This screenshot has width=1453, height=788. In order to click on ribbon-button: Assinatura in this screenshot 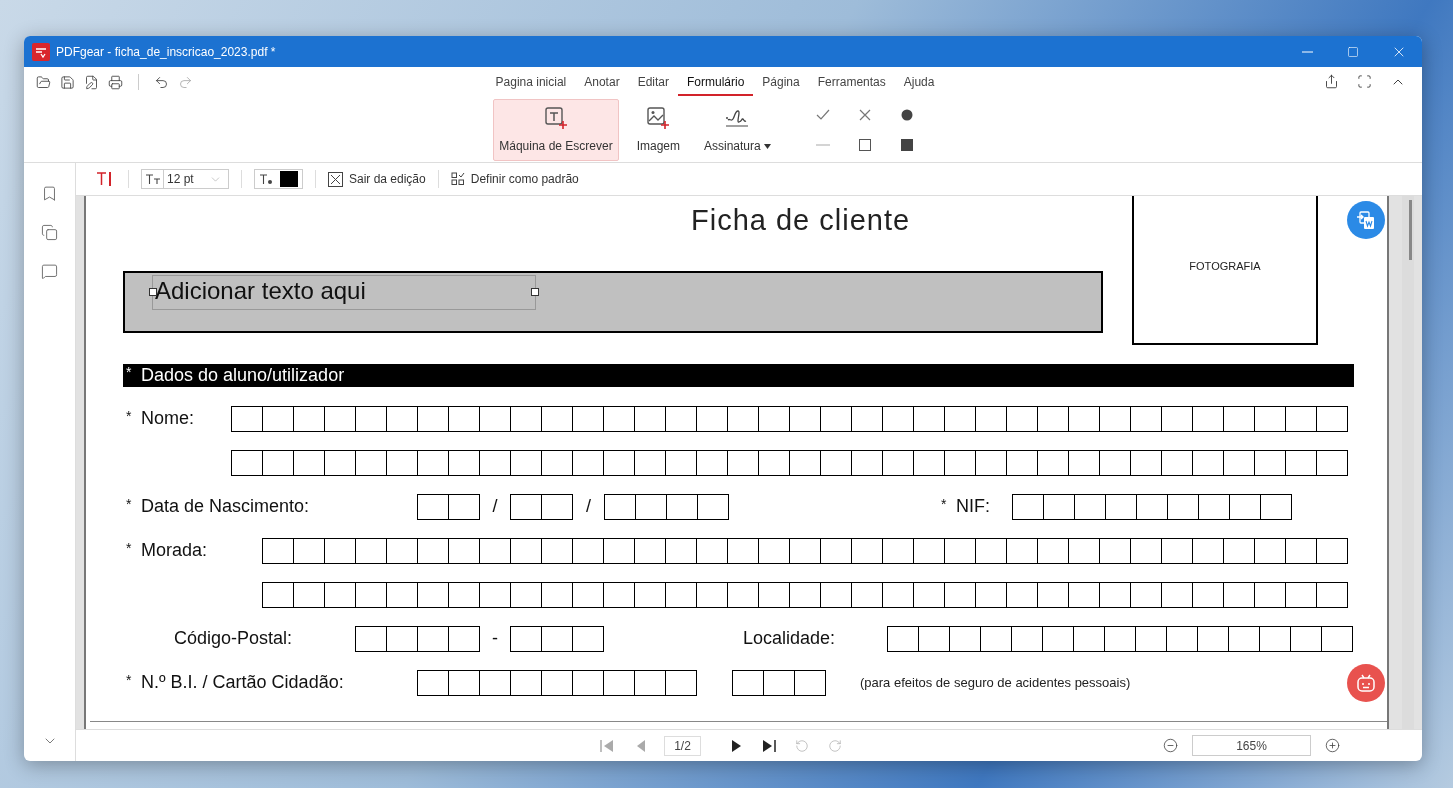, I will do `click(737, 129)`.